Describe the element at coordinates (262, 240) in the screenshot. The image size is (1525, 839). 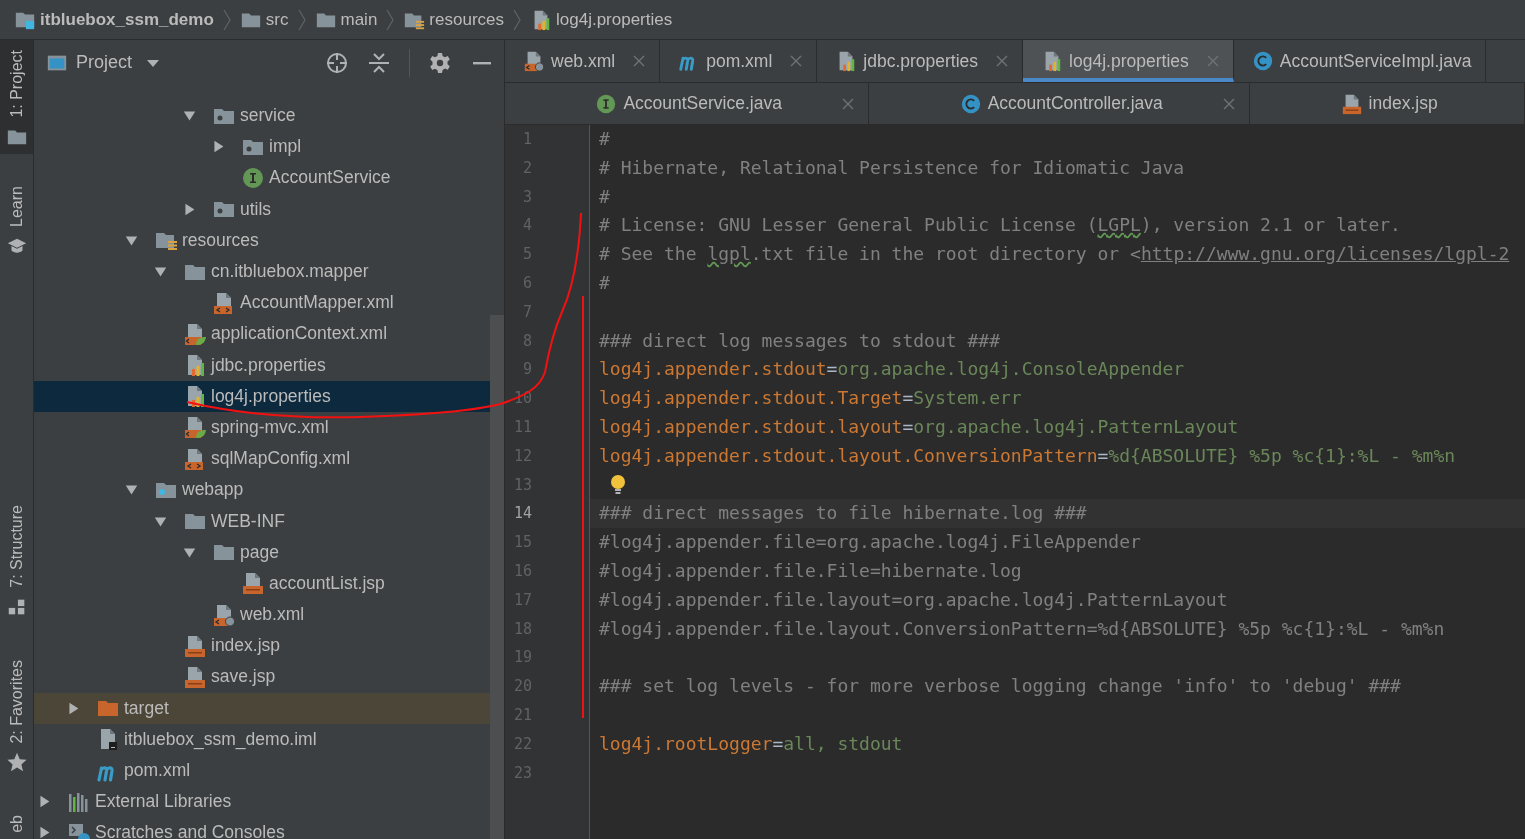
I see `tree-item: resources` at that location.